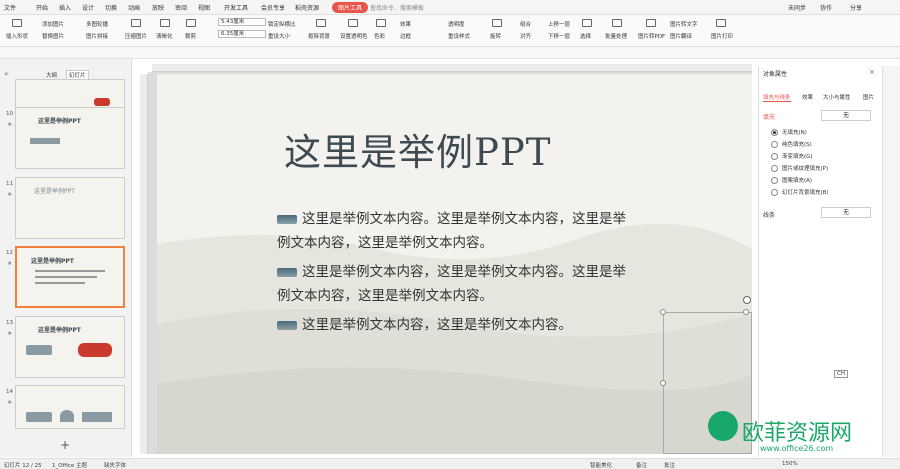 Image resolution: width=900 pixels, height=469 pixels. What do you see at coordinates (846, 212) in the screenshot?
I see `line-dropdown: 无` at bounding box center [846, 212].